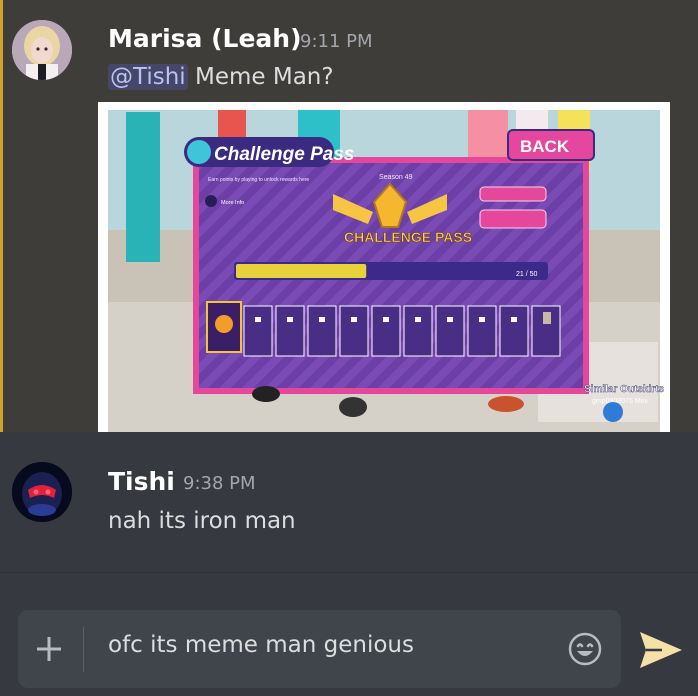  Describe the element at coordinates (527, 274) in the screenshot. I see `progress-label: 21 / 50` at that location.